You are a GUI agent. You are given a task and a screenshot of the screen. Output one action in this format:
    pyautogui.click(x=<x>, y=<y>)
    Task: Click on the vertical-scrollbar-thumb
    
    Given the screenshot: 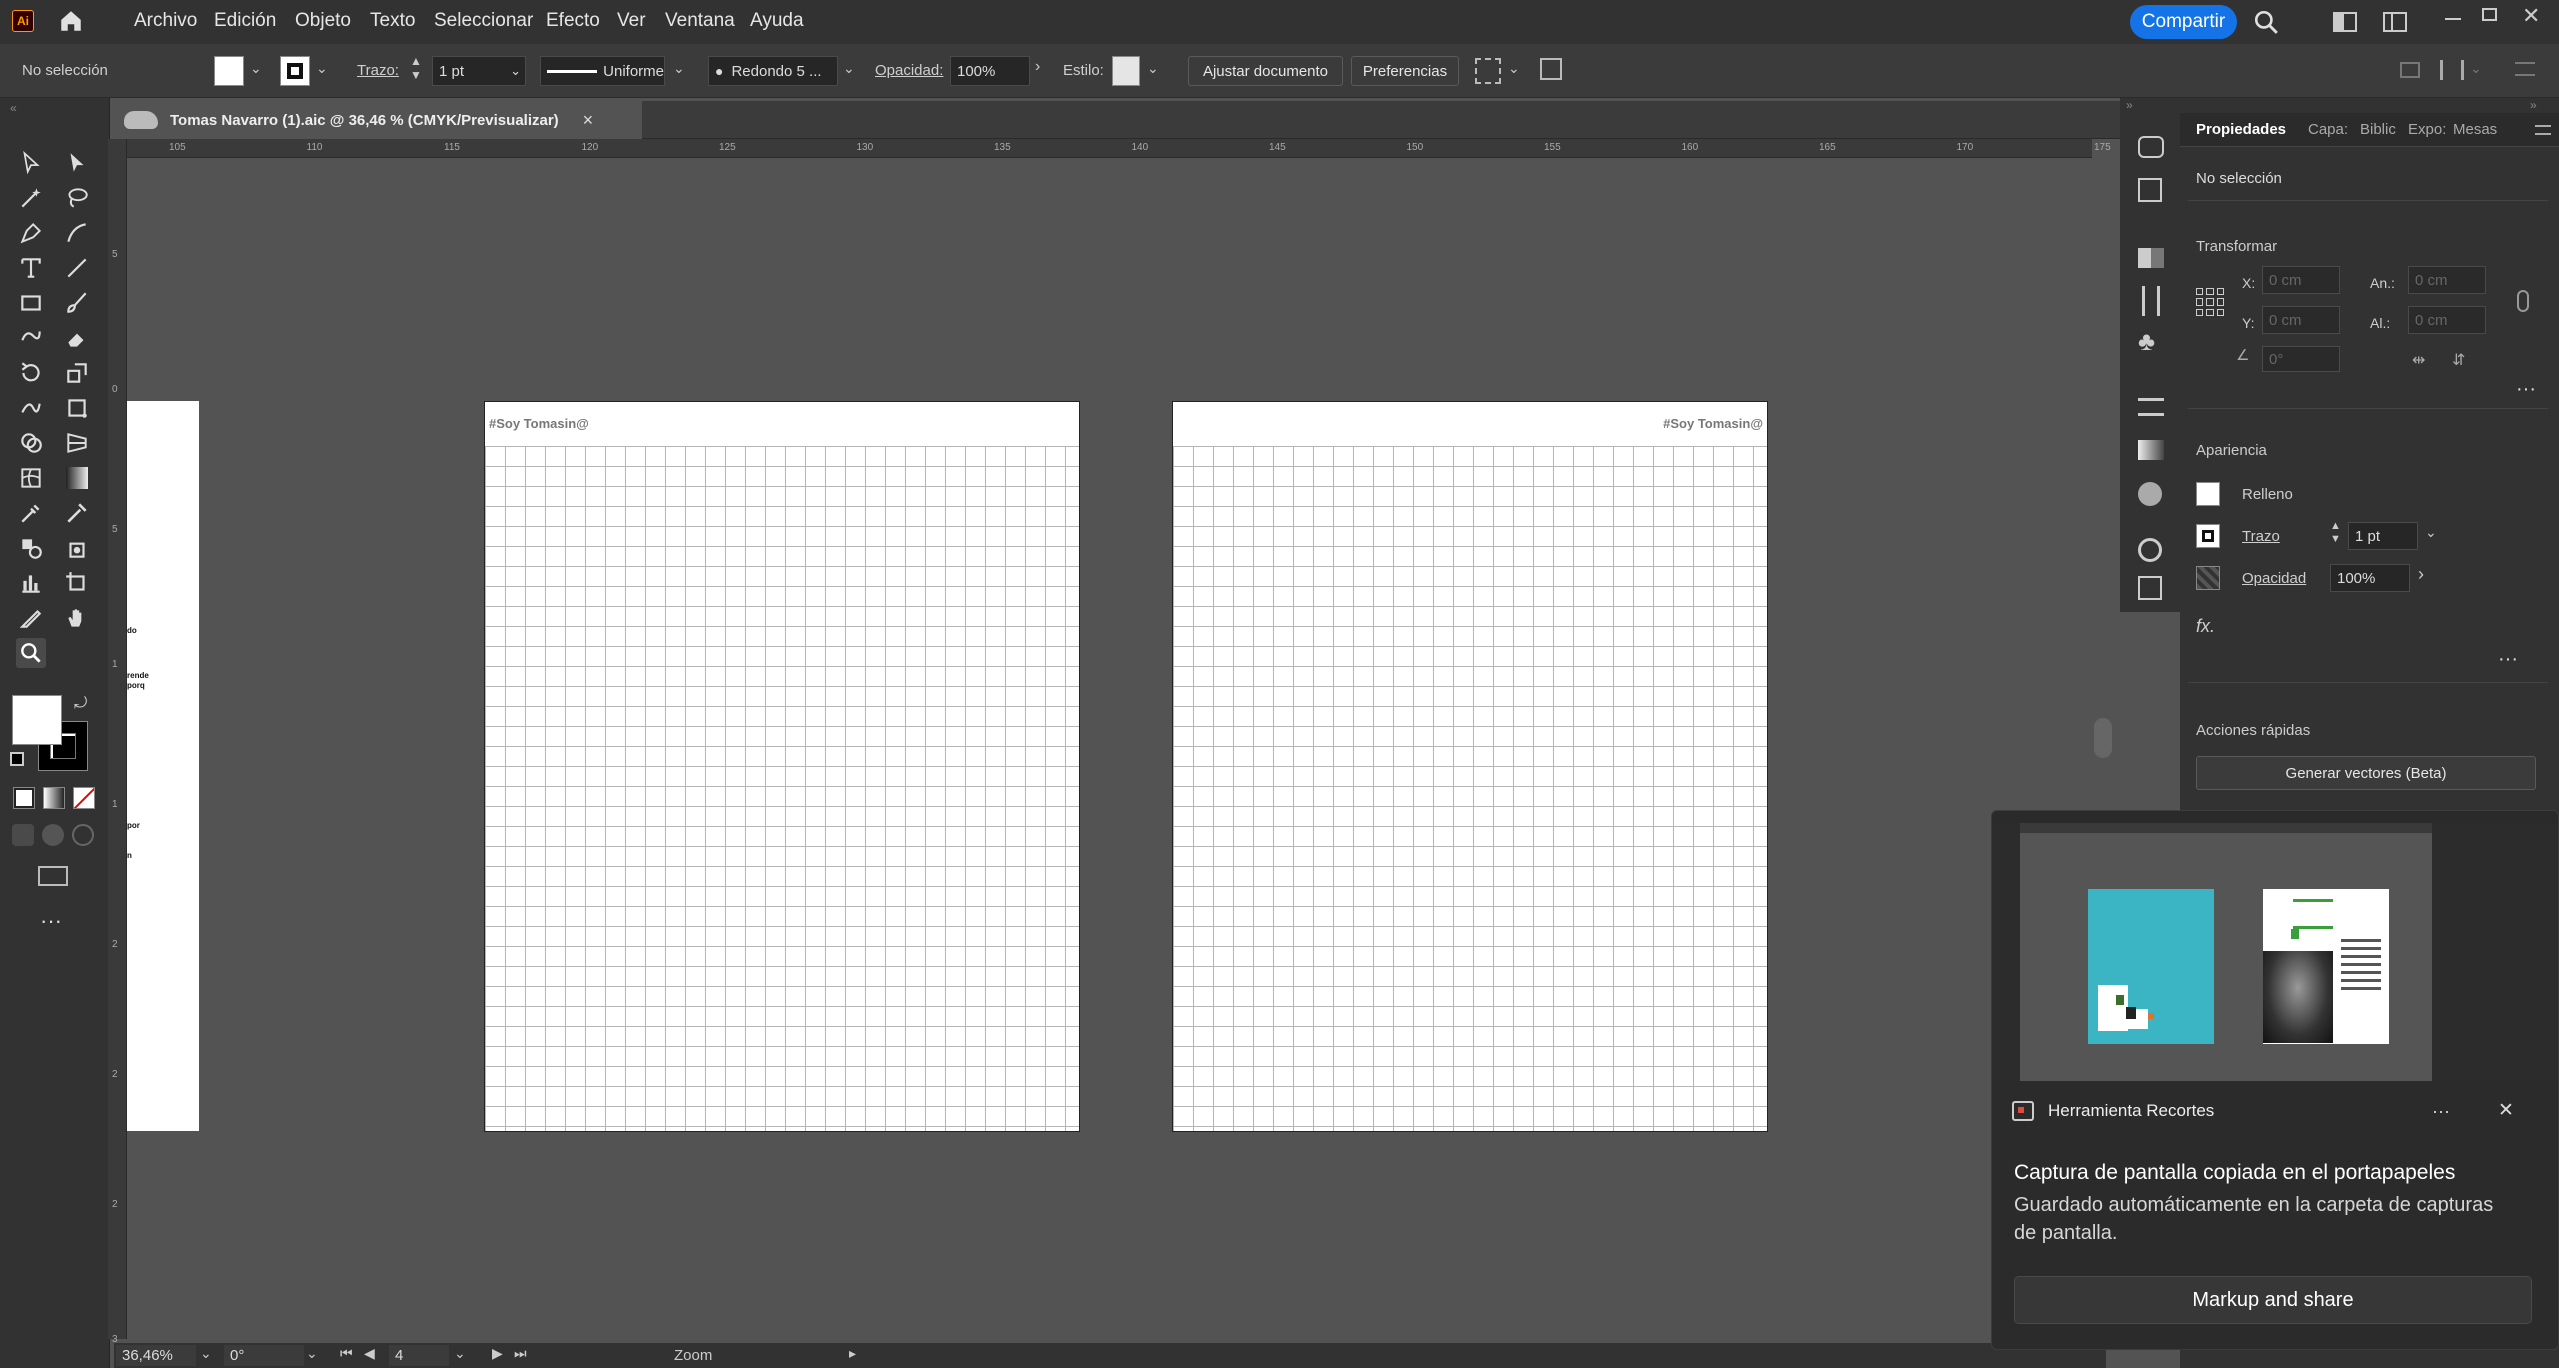 What is the action you would take?
    pyautogui.click(x=2103, y=738)
    